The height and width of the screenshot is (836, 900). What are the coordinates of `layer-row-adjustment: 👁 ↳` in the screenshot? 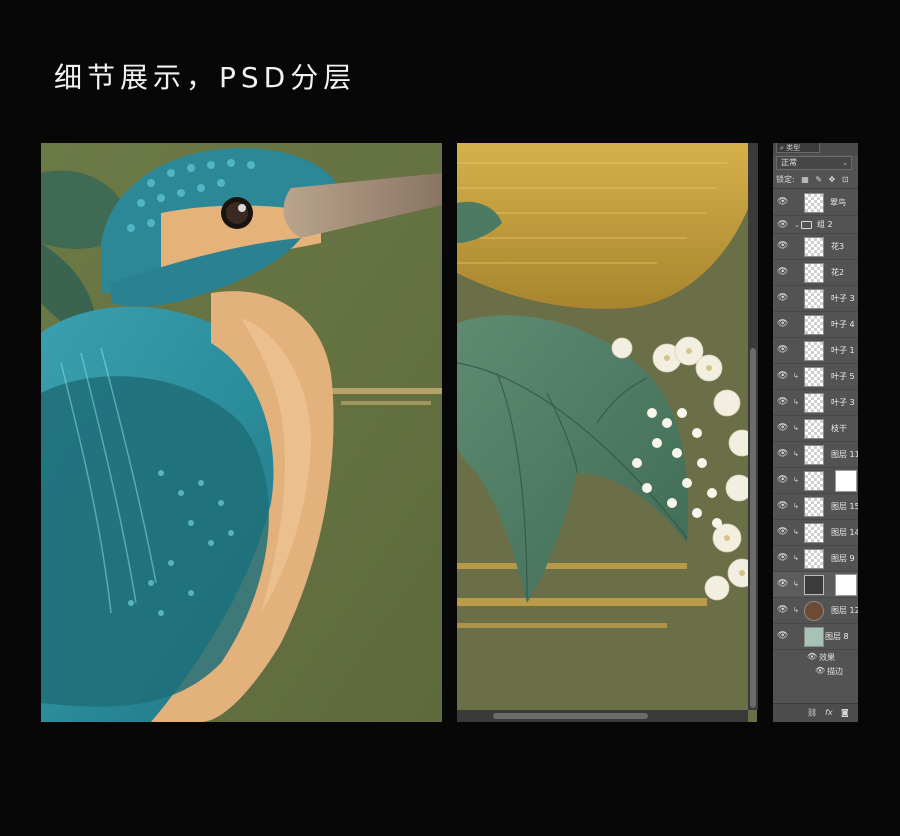 It's located at (815, 585).